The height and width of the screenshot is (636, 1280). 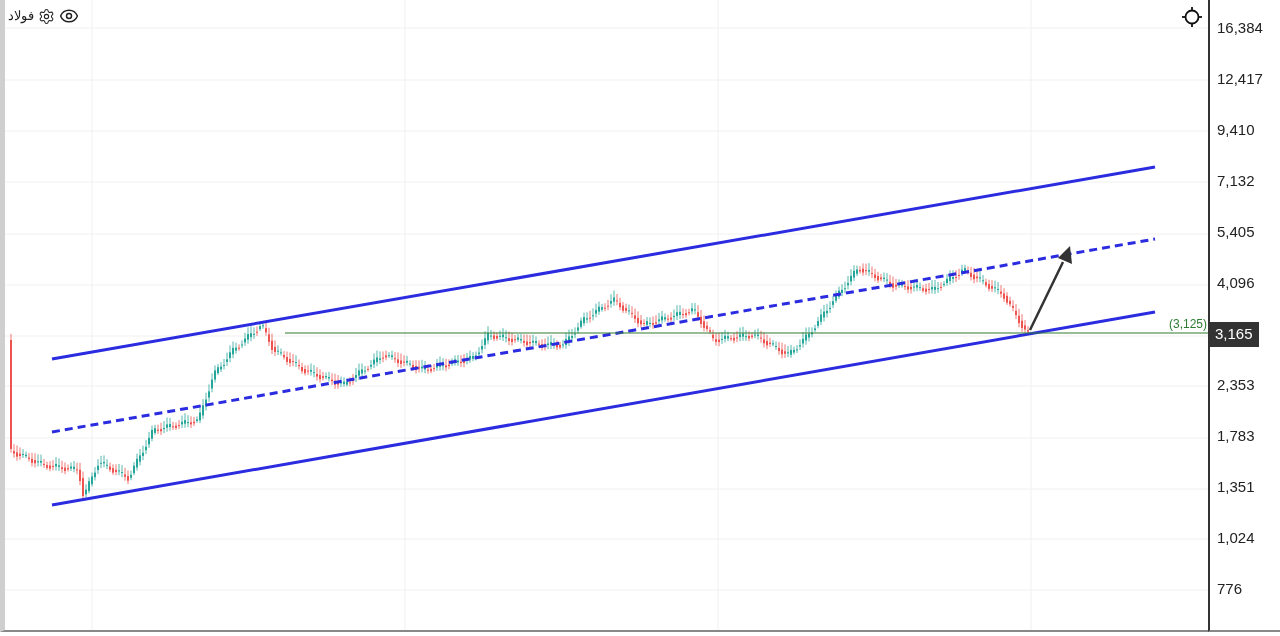 I want to click on settings-icon, so click(x=46, y=16).